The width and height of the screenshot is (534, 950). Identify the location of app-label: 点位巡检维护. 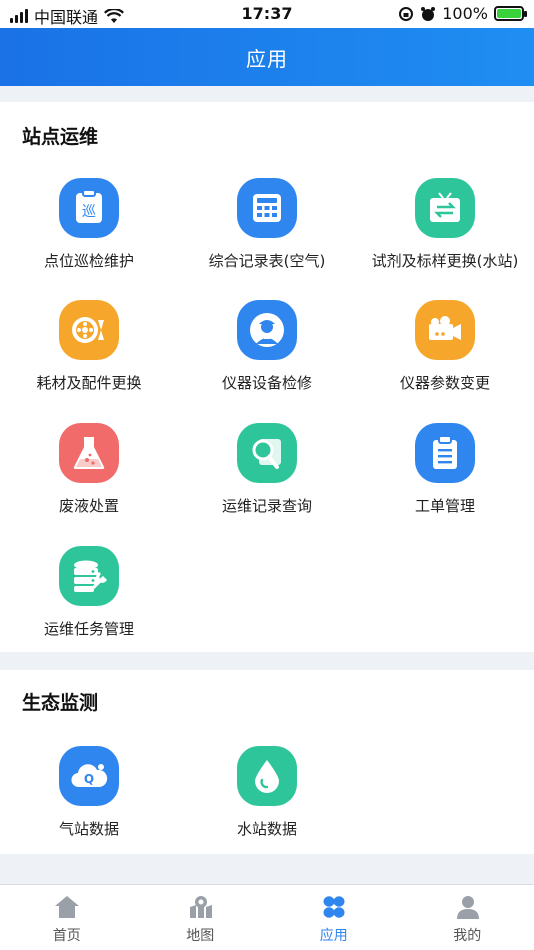
(88, 261).